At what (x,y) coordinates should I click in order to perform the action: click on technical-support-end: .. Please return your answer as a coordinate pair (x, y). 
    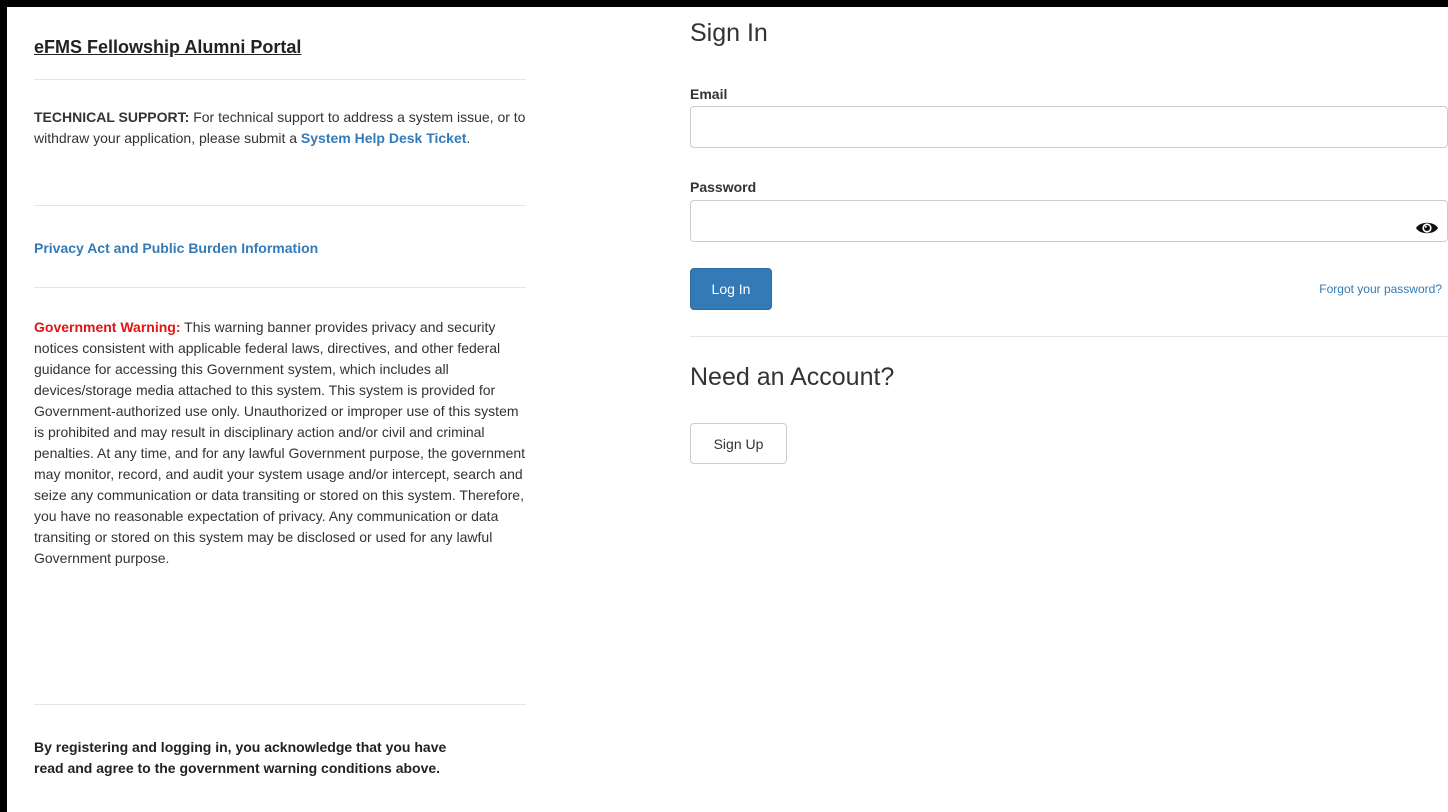
    Looking at the image, I should click on (468, 138).